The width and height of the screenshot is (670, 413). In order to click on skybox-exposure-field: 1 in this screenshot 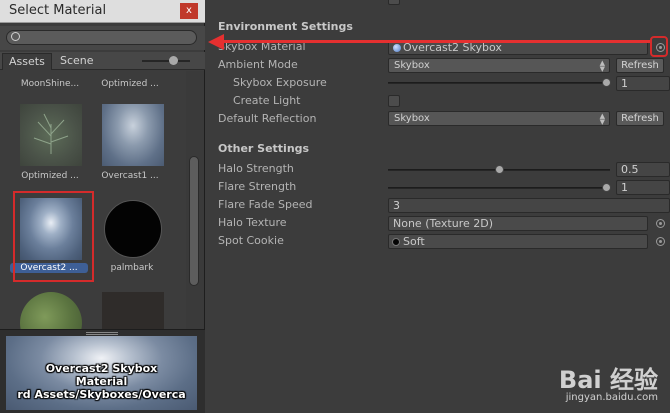, I will do `click(643, 83)`.